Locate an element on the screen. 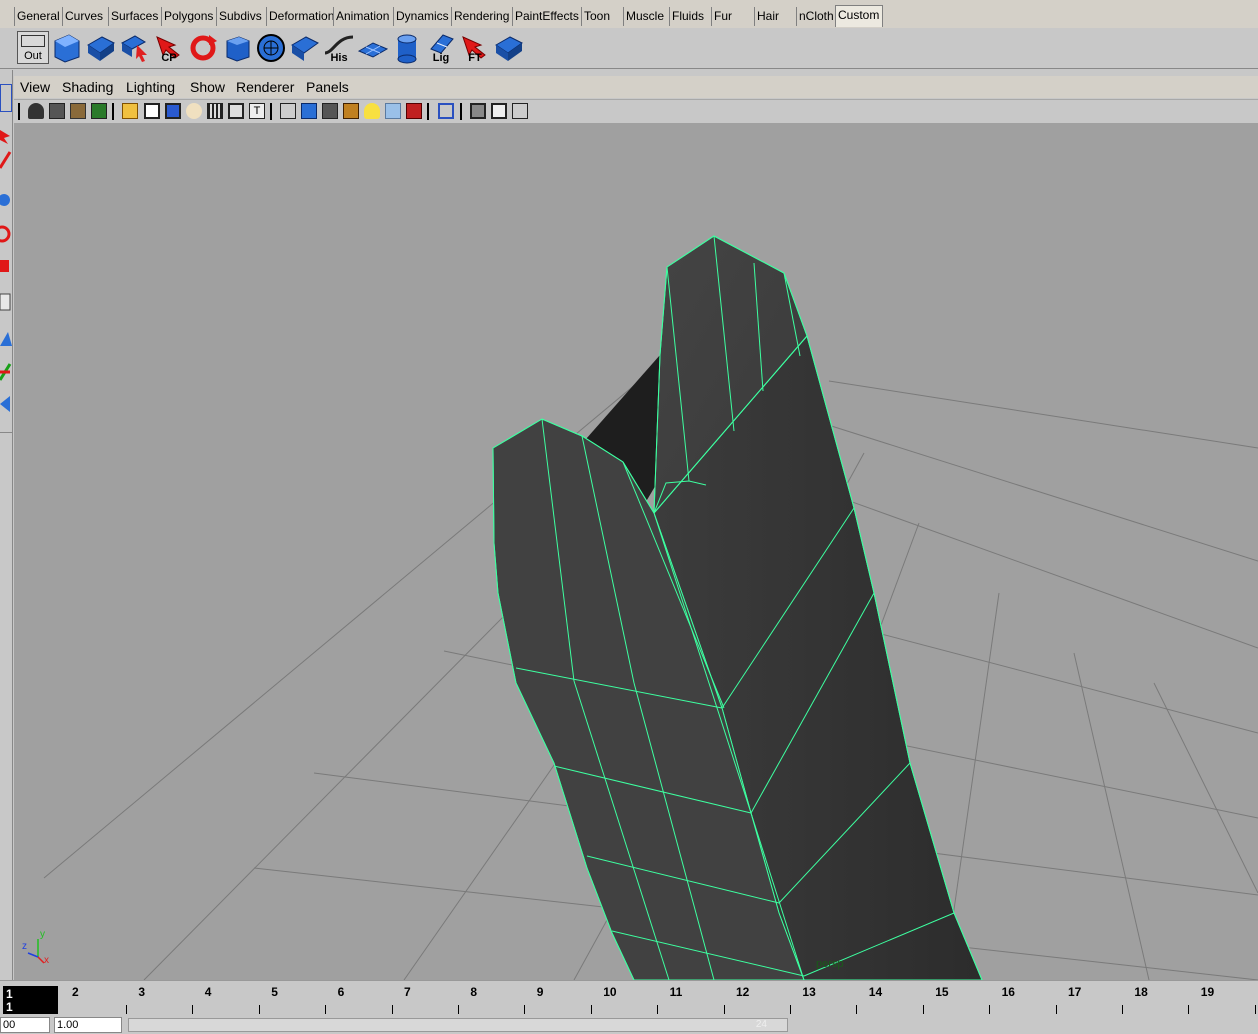 This screenshot has height=1034, width=1258. tab-custom: Custom is located at coordinates (859, 16).